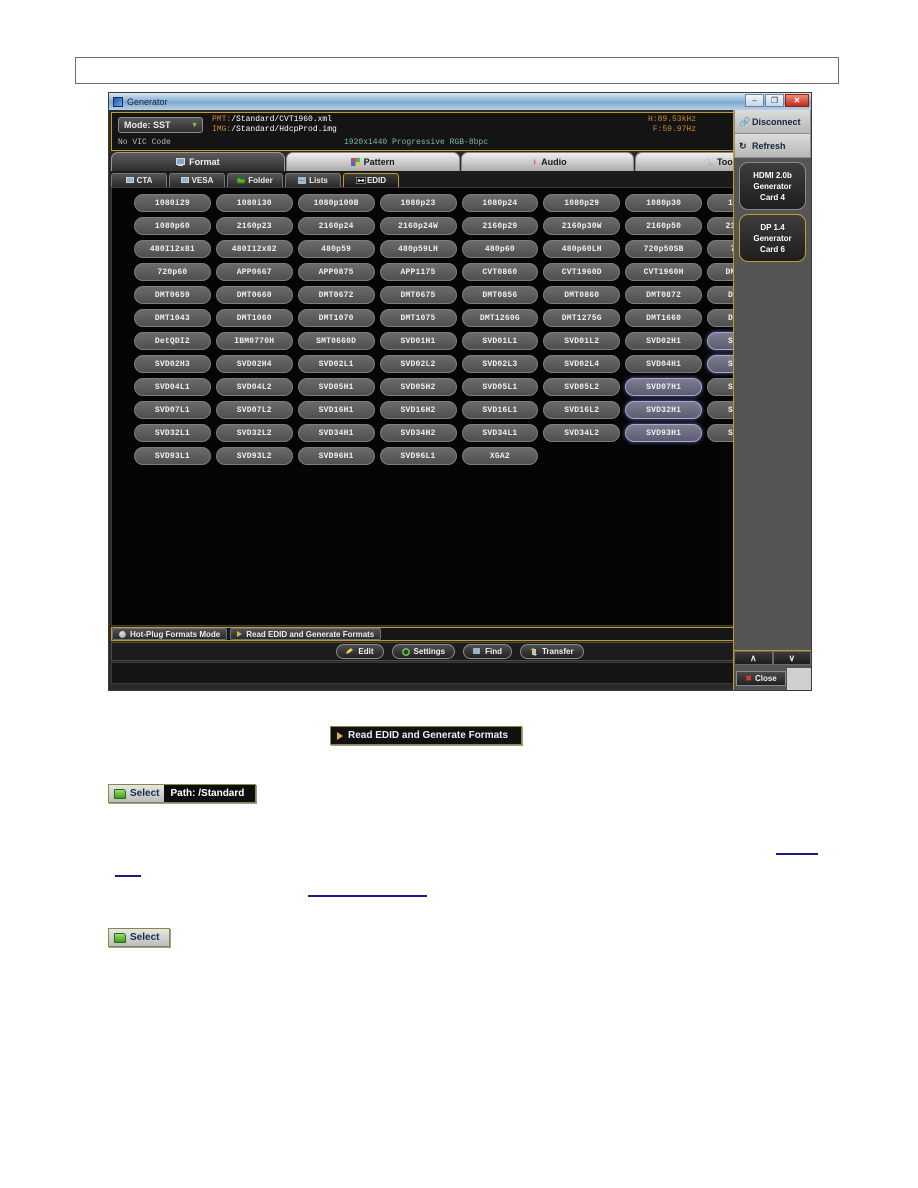 The height and width of the screenshot is (1188, 918). I want to click on format-button: DMT1660, so click(664, 318).